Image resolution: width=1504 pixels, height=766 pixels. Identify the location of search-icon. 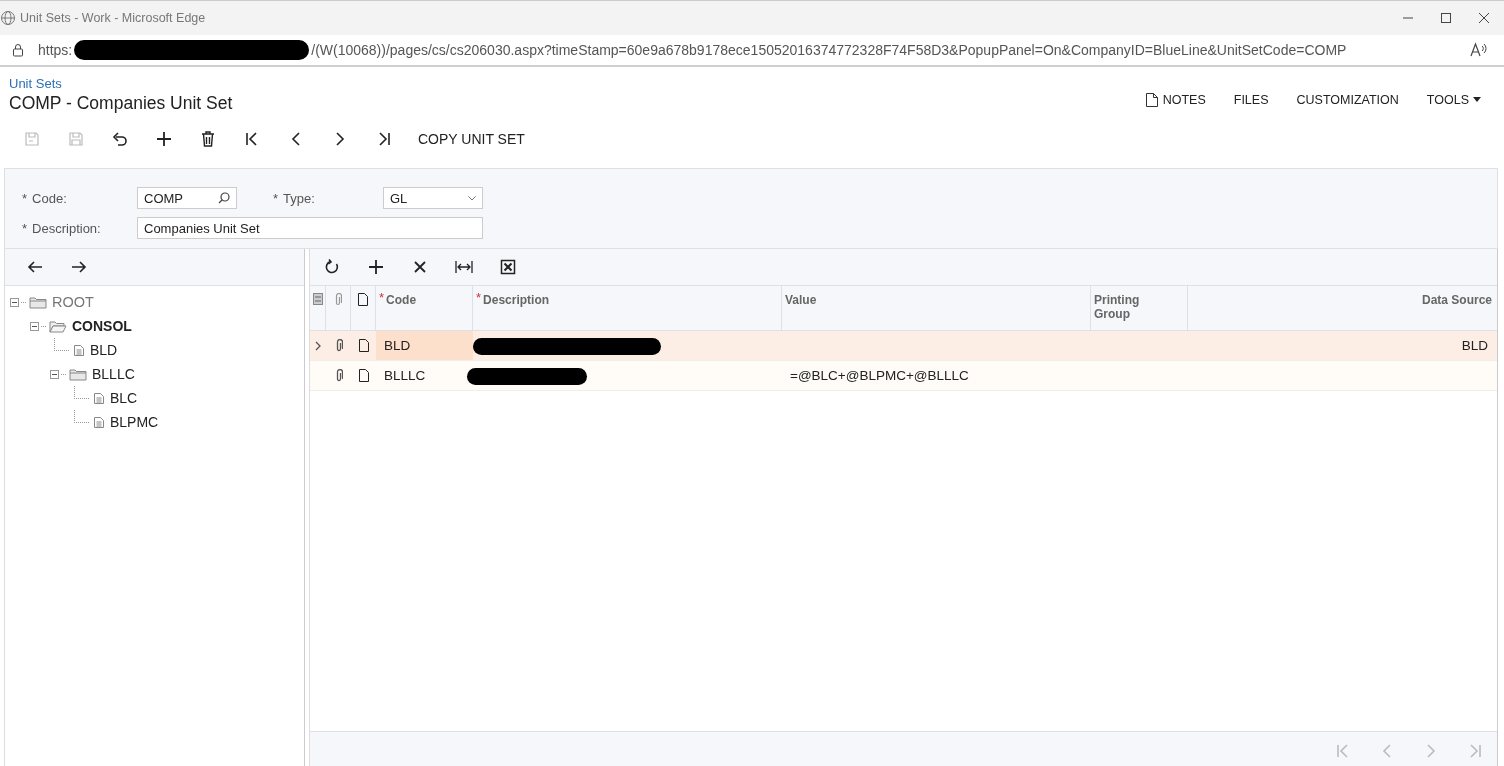
(224, 198).